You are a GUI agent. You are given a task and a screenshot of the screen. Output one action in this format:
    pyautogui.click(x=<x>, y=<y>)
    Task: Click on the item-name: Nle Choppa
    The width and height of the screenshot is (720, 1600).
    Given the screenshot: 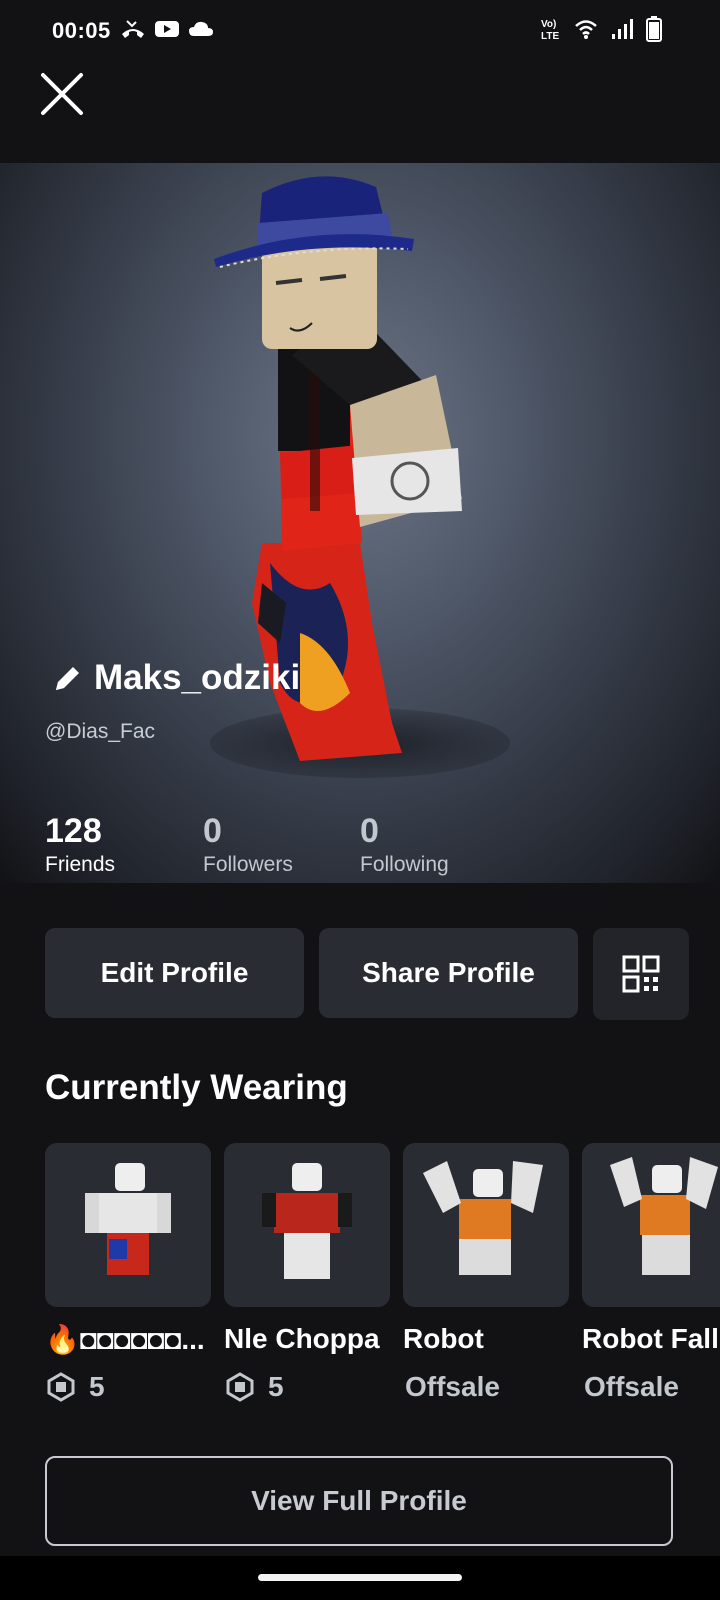 What is the action you would take?
    pyautogui.click(x=302, y=1338)
    